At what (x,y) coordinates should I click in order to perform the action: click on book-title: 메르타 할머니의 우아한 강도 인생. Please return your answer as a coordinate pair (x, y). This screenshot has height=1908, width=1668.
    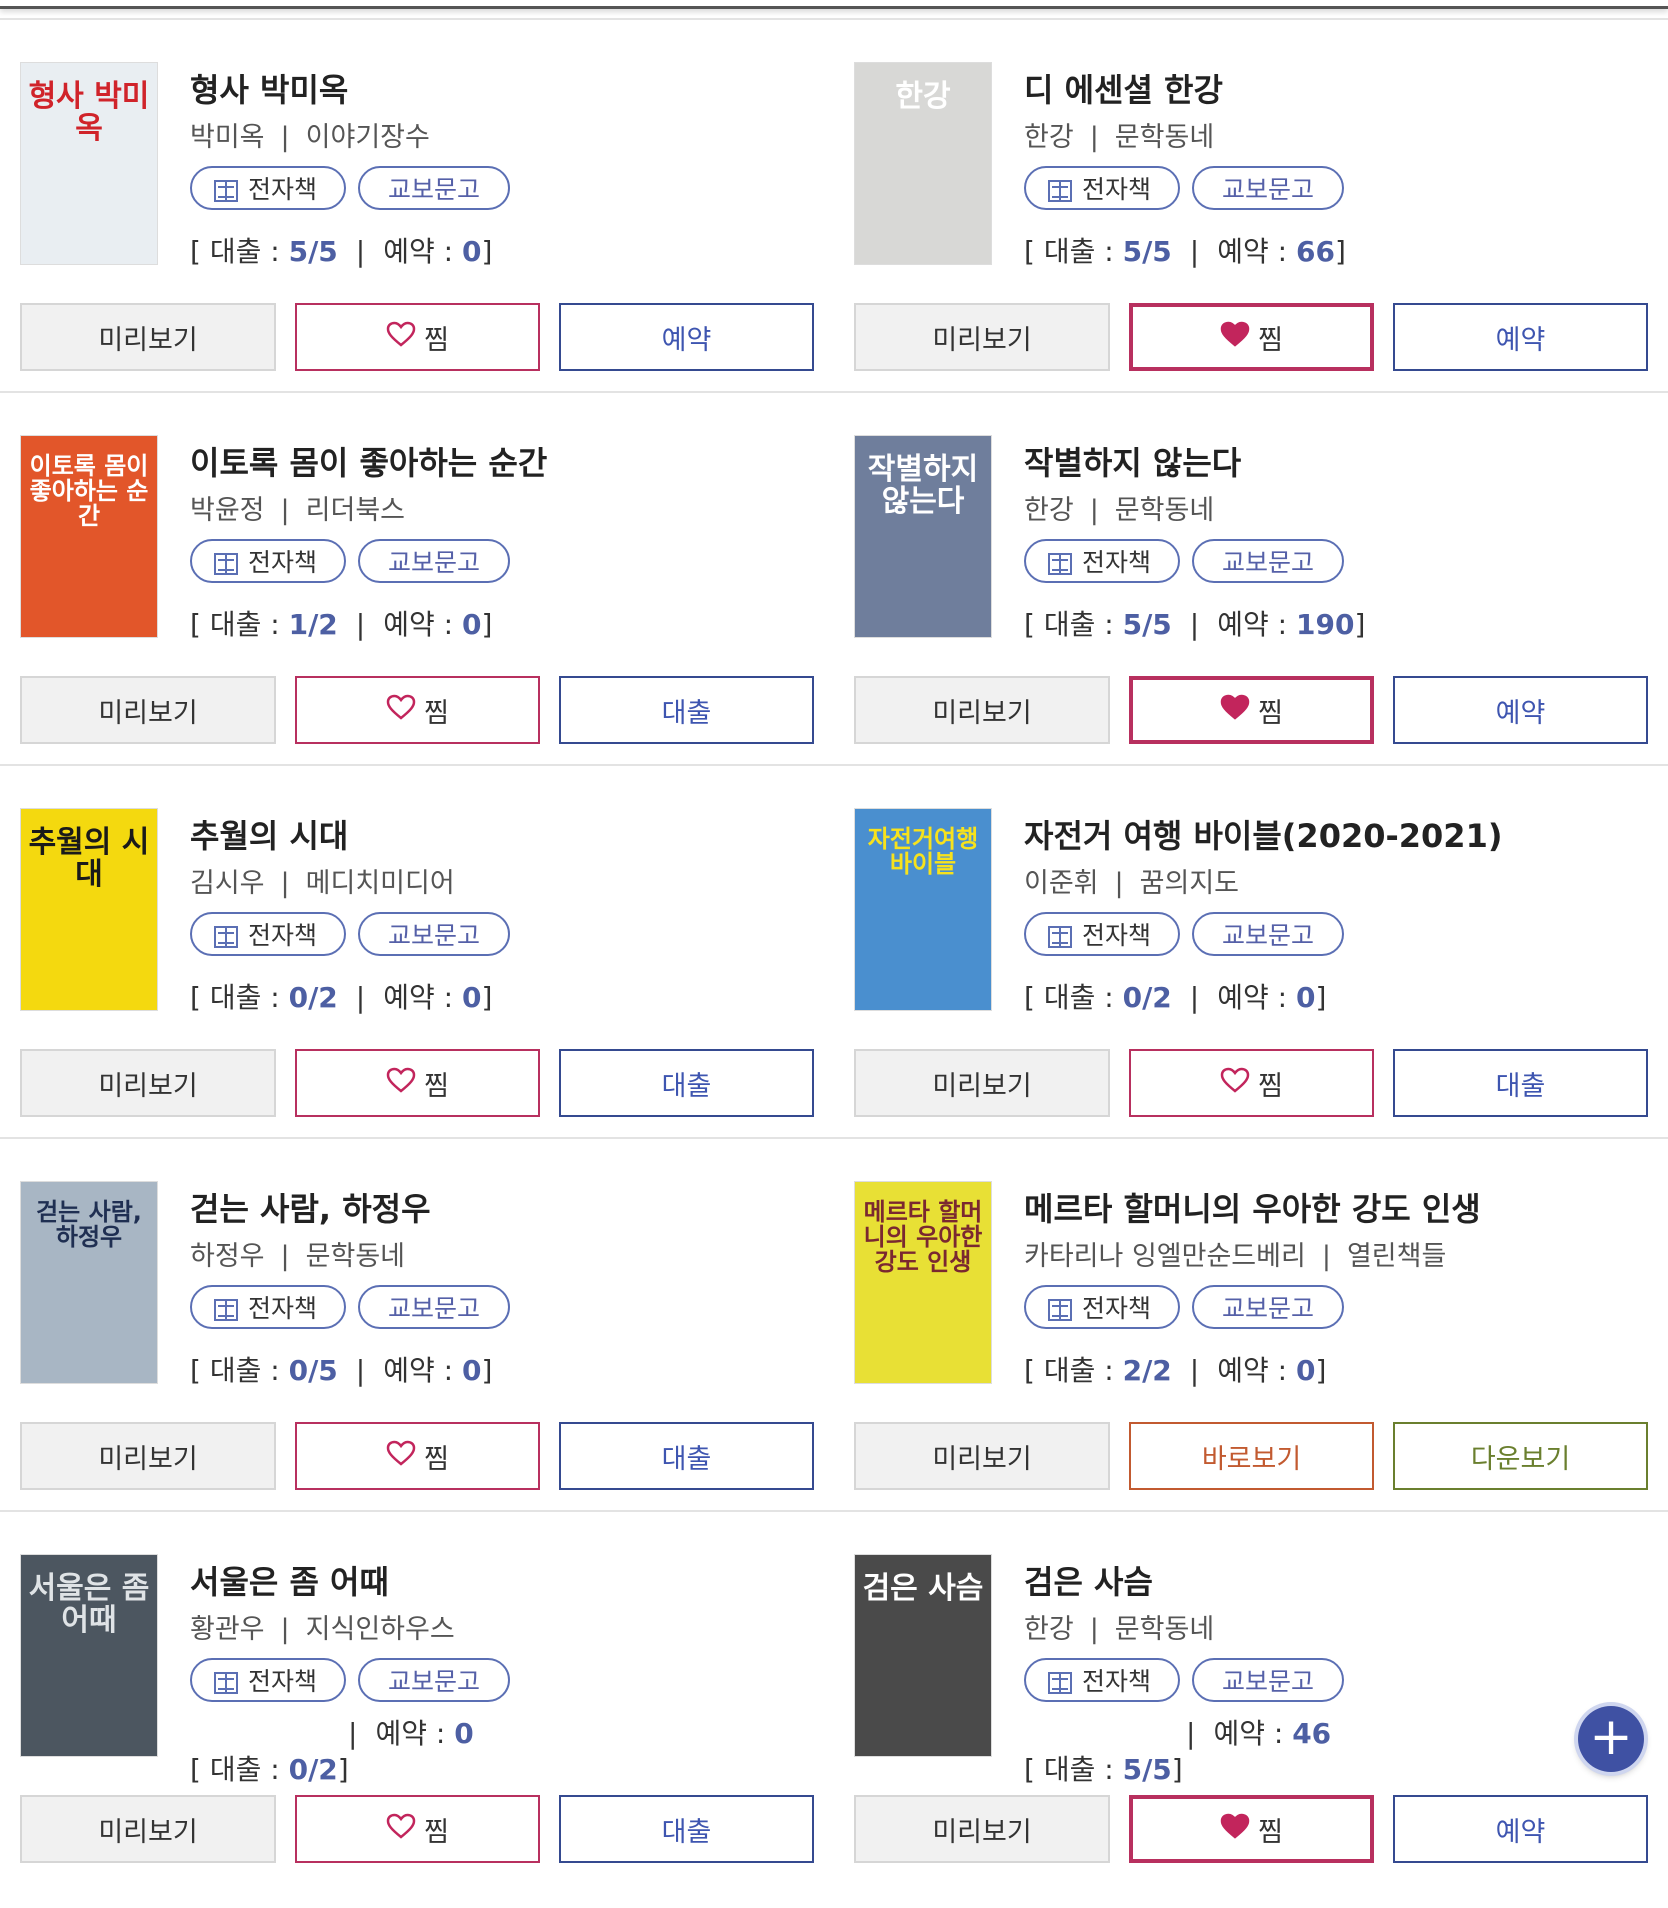
    Looking at the image, I should click on (1252, 1207).